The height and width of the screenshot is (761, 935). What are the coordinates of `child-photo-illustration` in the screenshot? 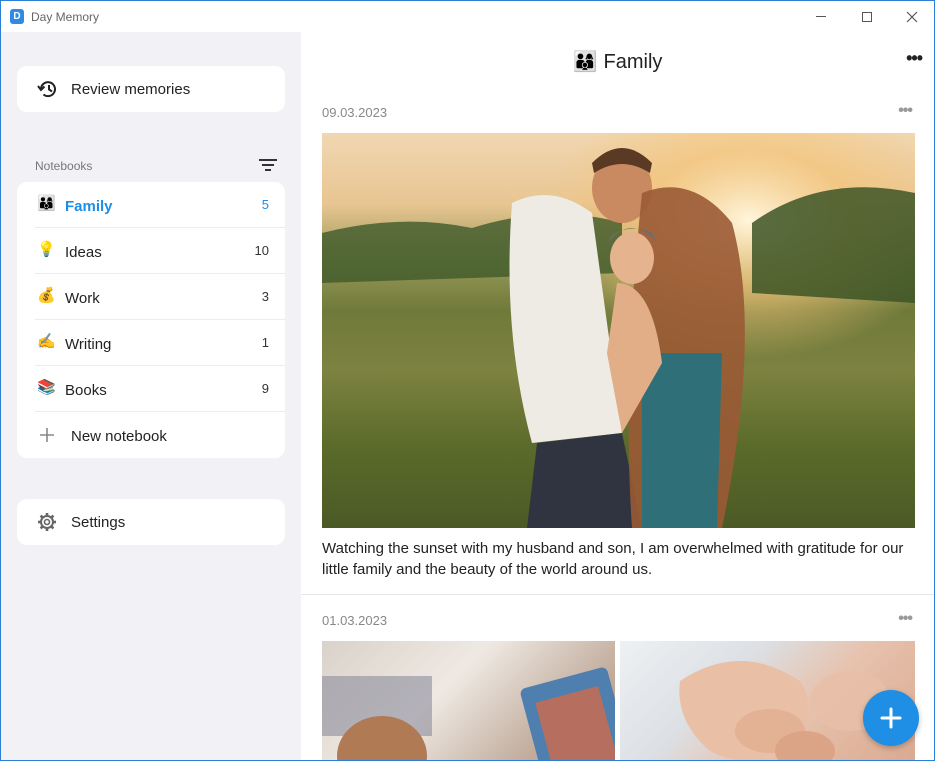 It's located at (468, 713).